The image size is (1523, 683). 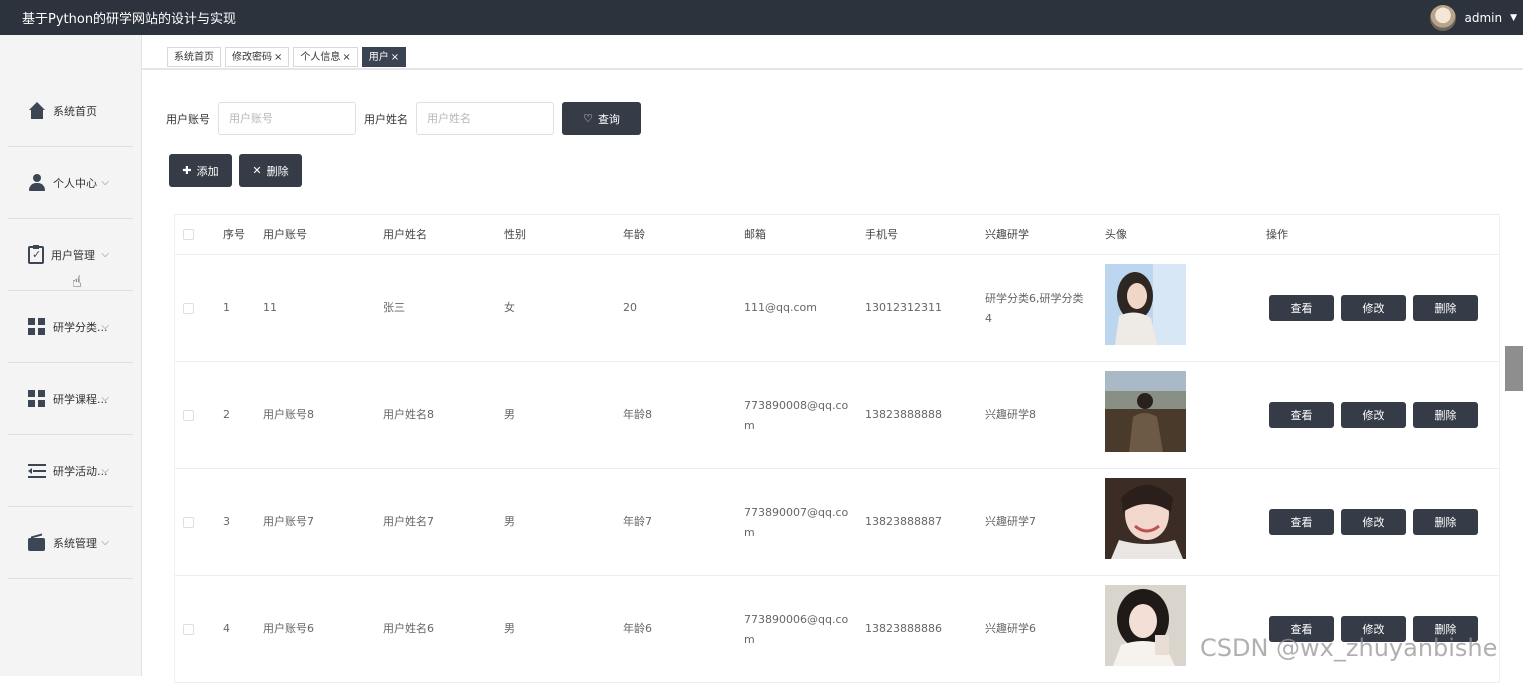 I want to click on tab-user: 用户 ×, so click(x=384, y=57).